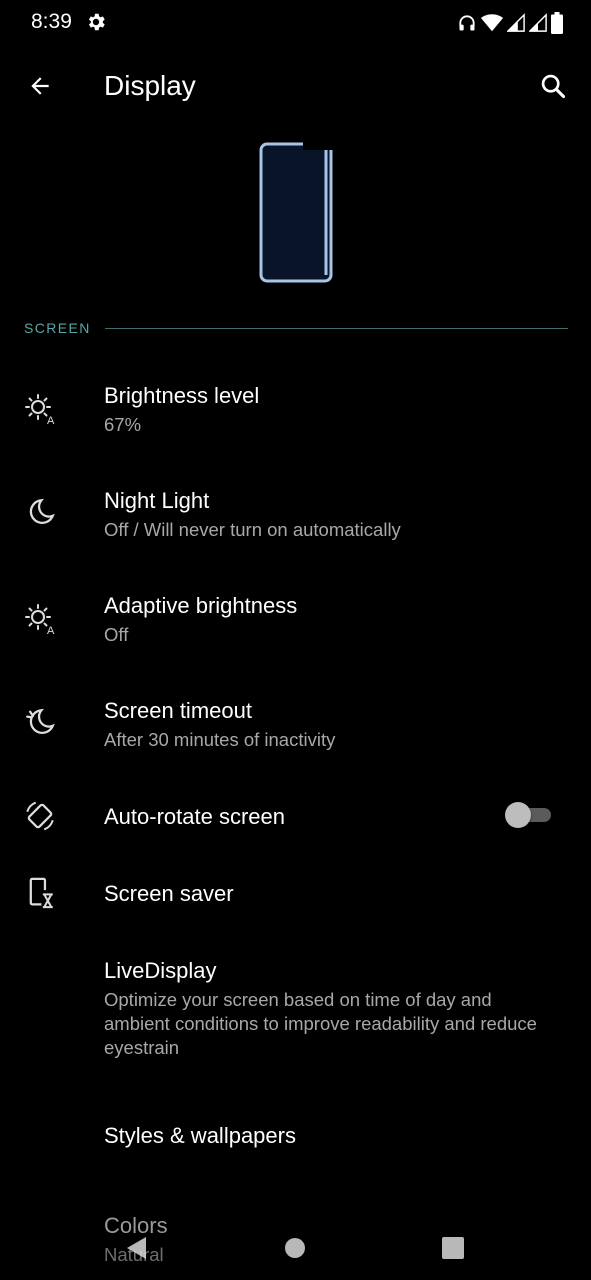 The image size is (591, 1280). What do you see at coordinates (194, 816) in the screenshot?
I see `pref-title: Auto-rotate screen` at bounding box center [194, 816].